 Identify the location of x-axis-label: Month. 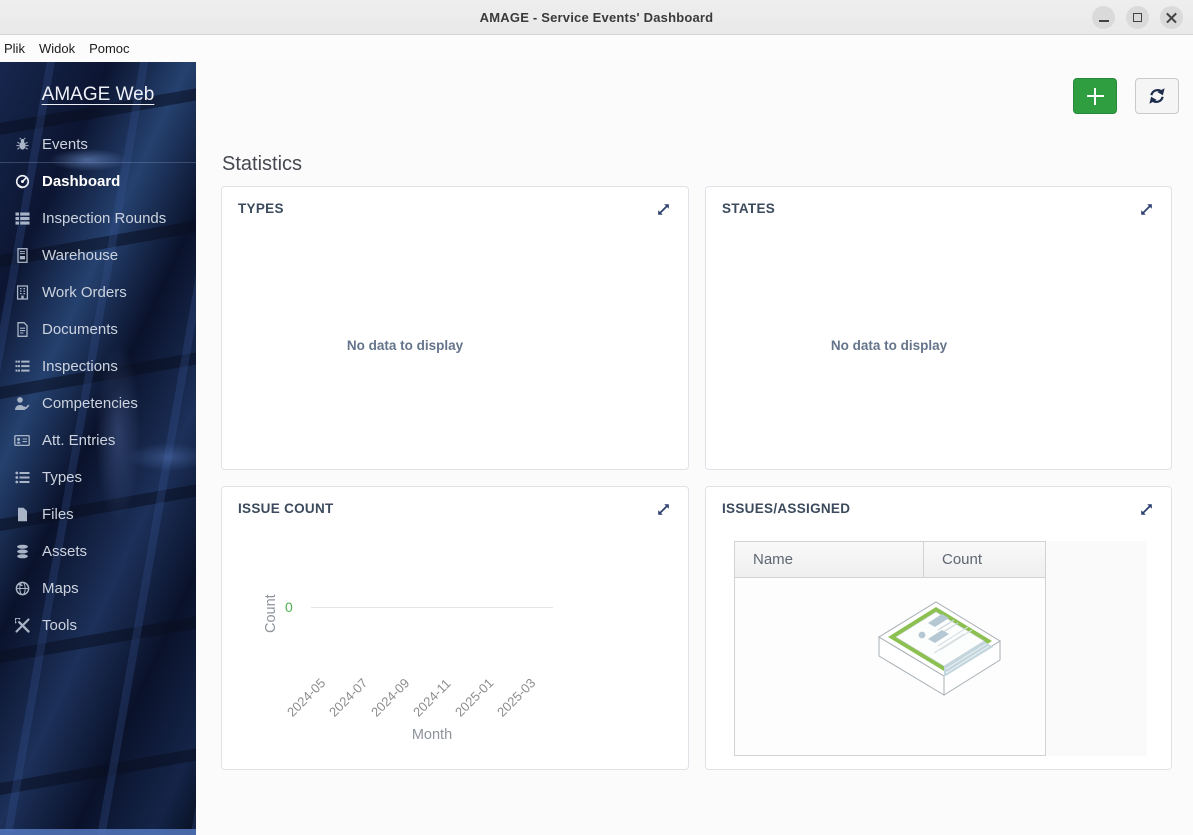
(432, 735).